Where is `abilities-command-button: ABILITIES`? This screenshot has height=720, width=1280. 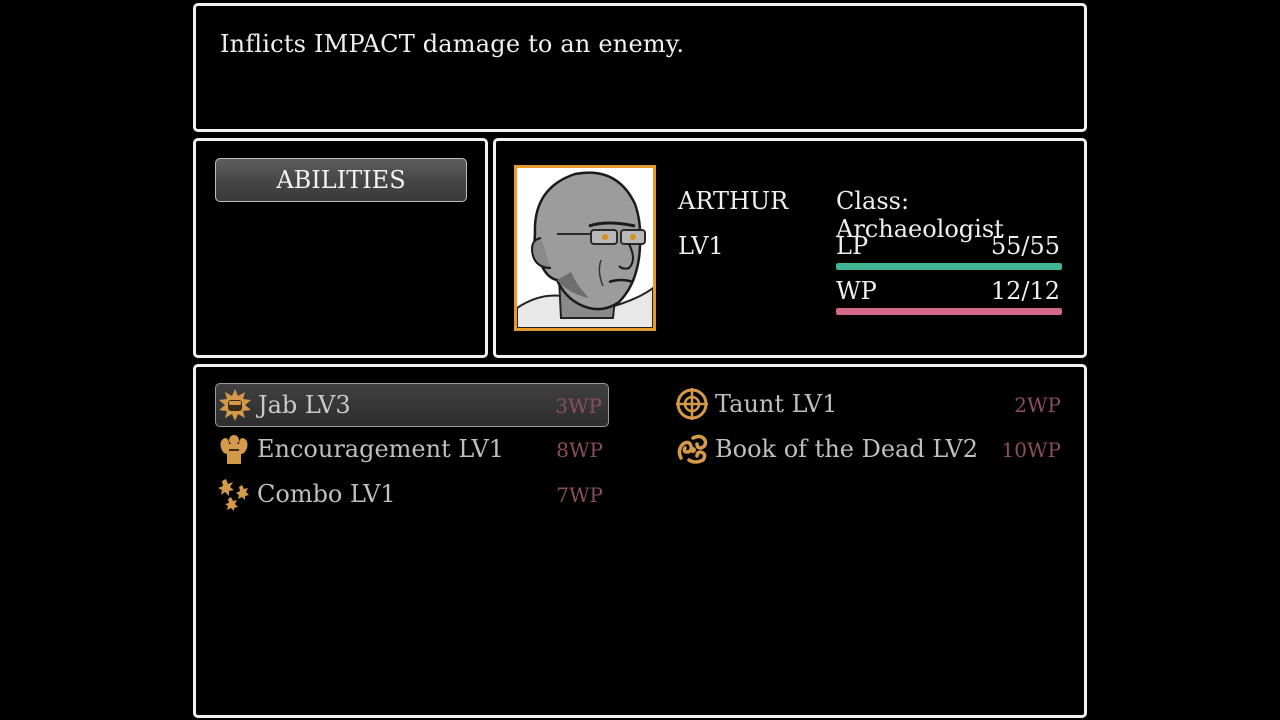
abilities-command-button: ABILITIES is located at coordinates (341, 180).